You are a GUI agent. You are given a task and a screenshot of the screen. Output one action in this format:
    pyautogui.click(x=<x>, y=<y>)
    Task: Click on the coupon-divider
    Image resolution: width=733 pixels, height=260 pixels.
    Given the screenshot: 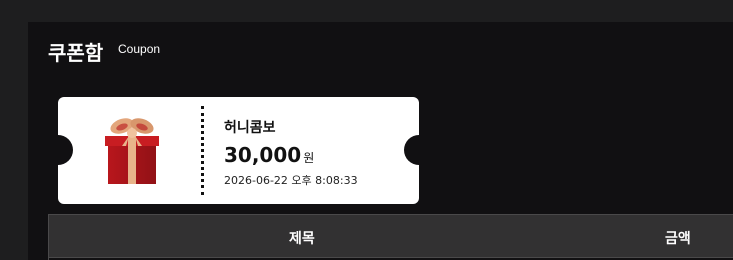 What is the action you would take?
    pyautogui.click(x=202, y=150)
    